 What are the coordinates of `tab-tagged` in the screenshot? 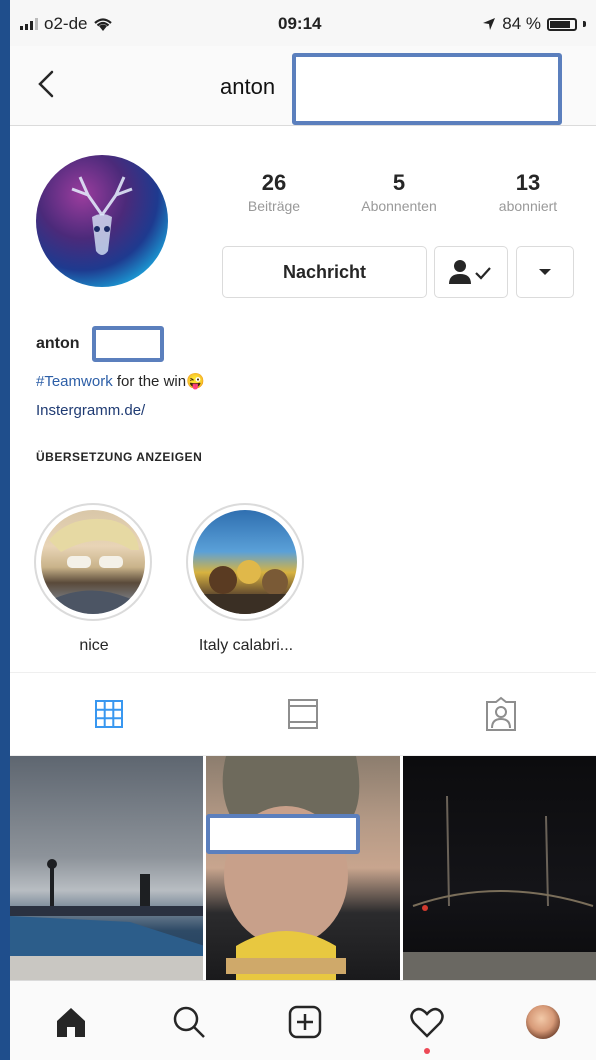 It's located at (501, 714).